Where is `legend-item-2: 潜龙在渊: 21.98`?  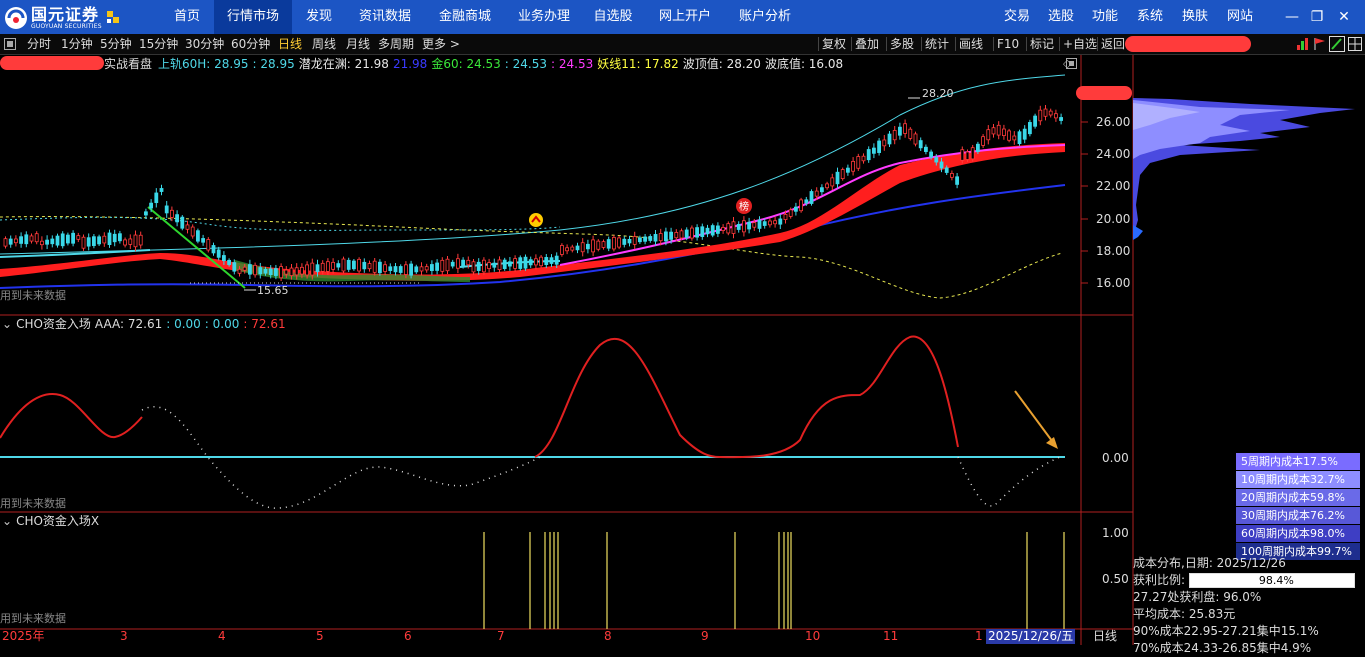
legend-item-2: 潜龙在渊: 21.98 is located at coordinates (343, 64).